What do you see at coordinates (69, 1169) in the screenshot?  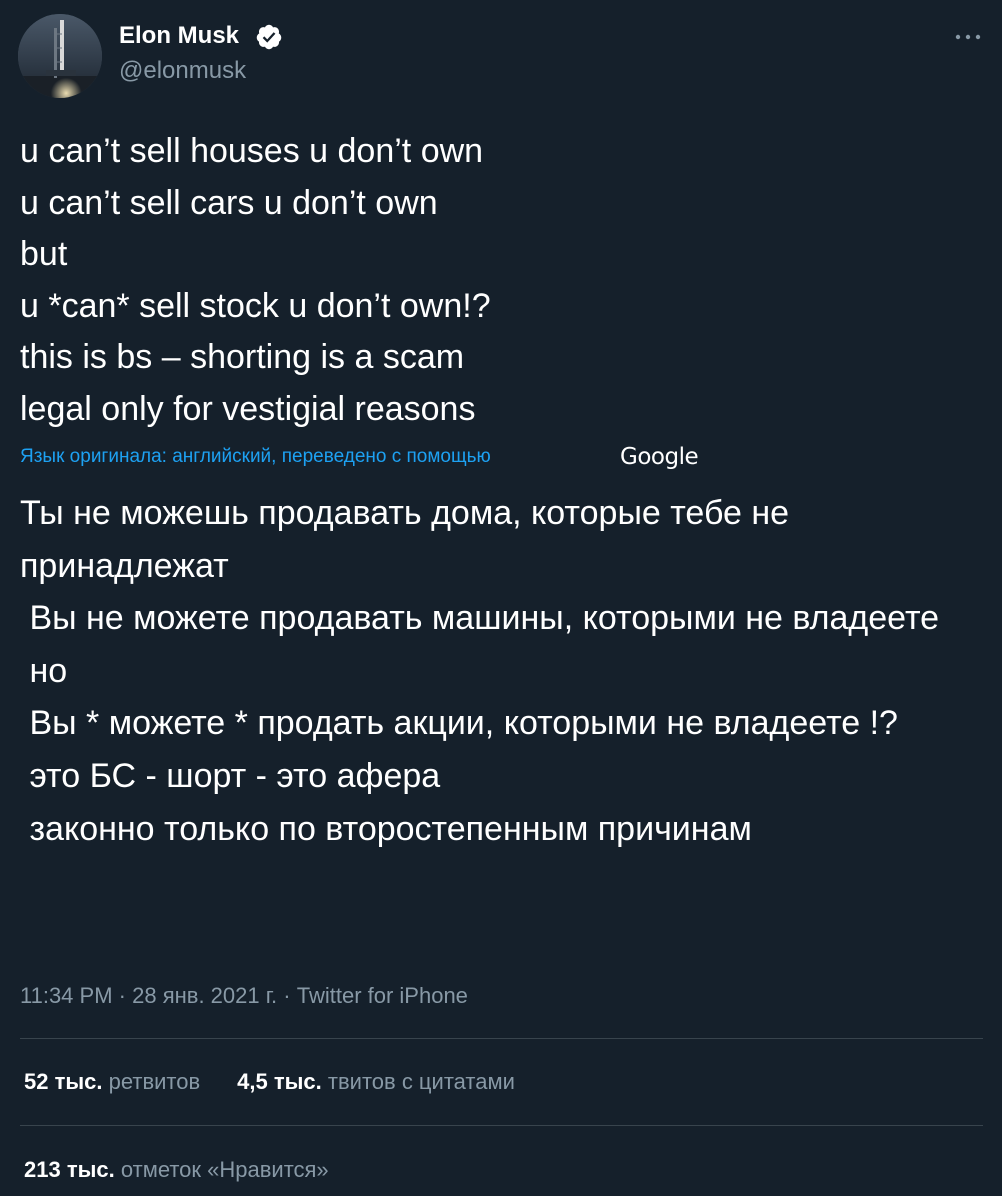 I see `likes-count: 213 тыс.` at bounding box center [69, 1169].